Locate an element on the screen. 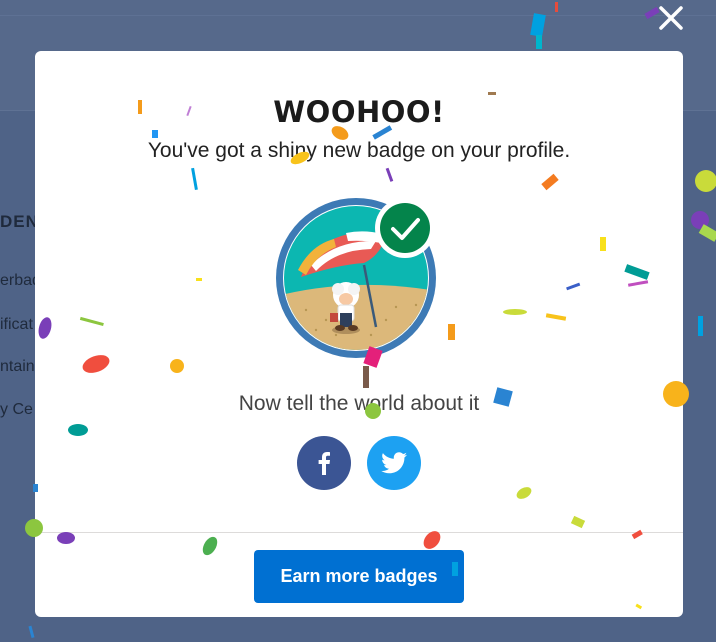  background-sidebar-heading: DEN is located at coordinates (19, 221).